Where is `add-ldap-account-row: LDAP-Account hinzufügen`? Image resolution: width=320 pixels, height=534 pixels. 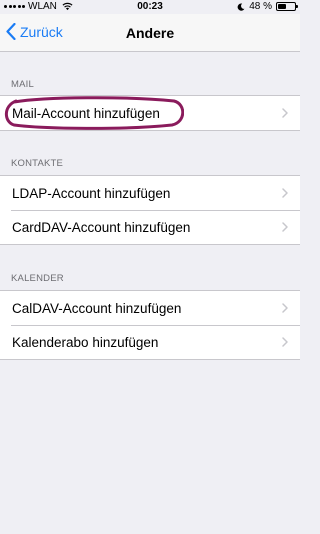 add-ldap-account-row: LDAP-Account hinzufügen is located at coordinates (150, 193).